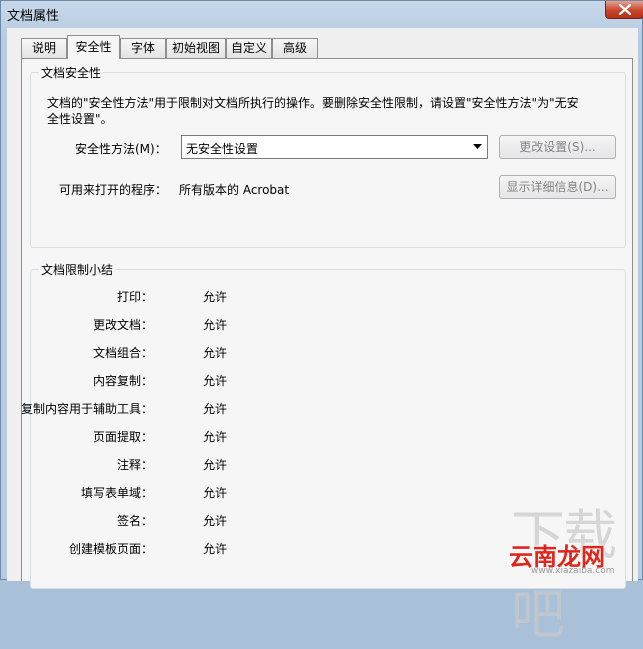 The height and width of the screenshot is (649, 643). I want to click on tab-advanced: 高级, so click(295, 48).